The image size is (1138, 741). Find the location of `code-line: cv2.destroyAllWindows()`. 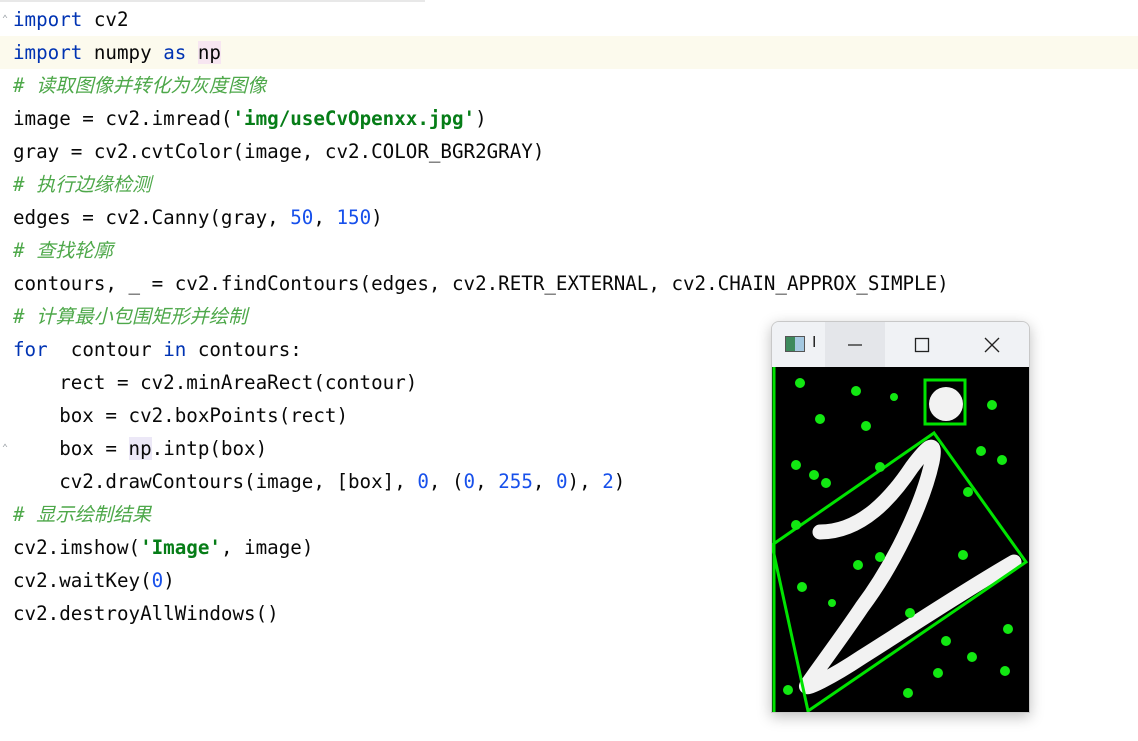

code-line: cv2.destroyAllWindows() is located at coordinates (146, 613).